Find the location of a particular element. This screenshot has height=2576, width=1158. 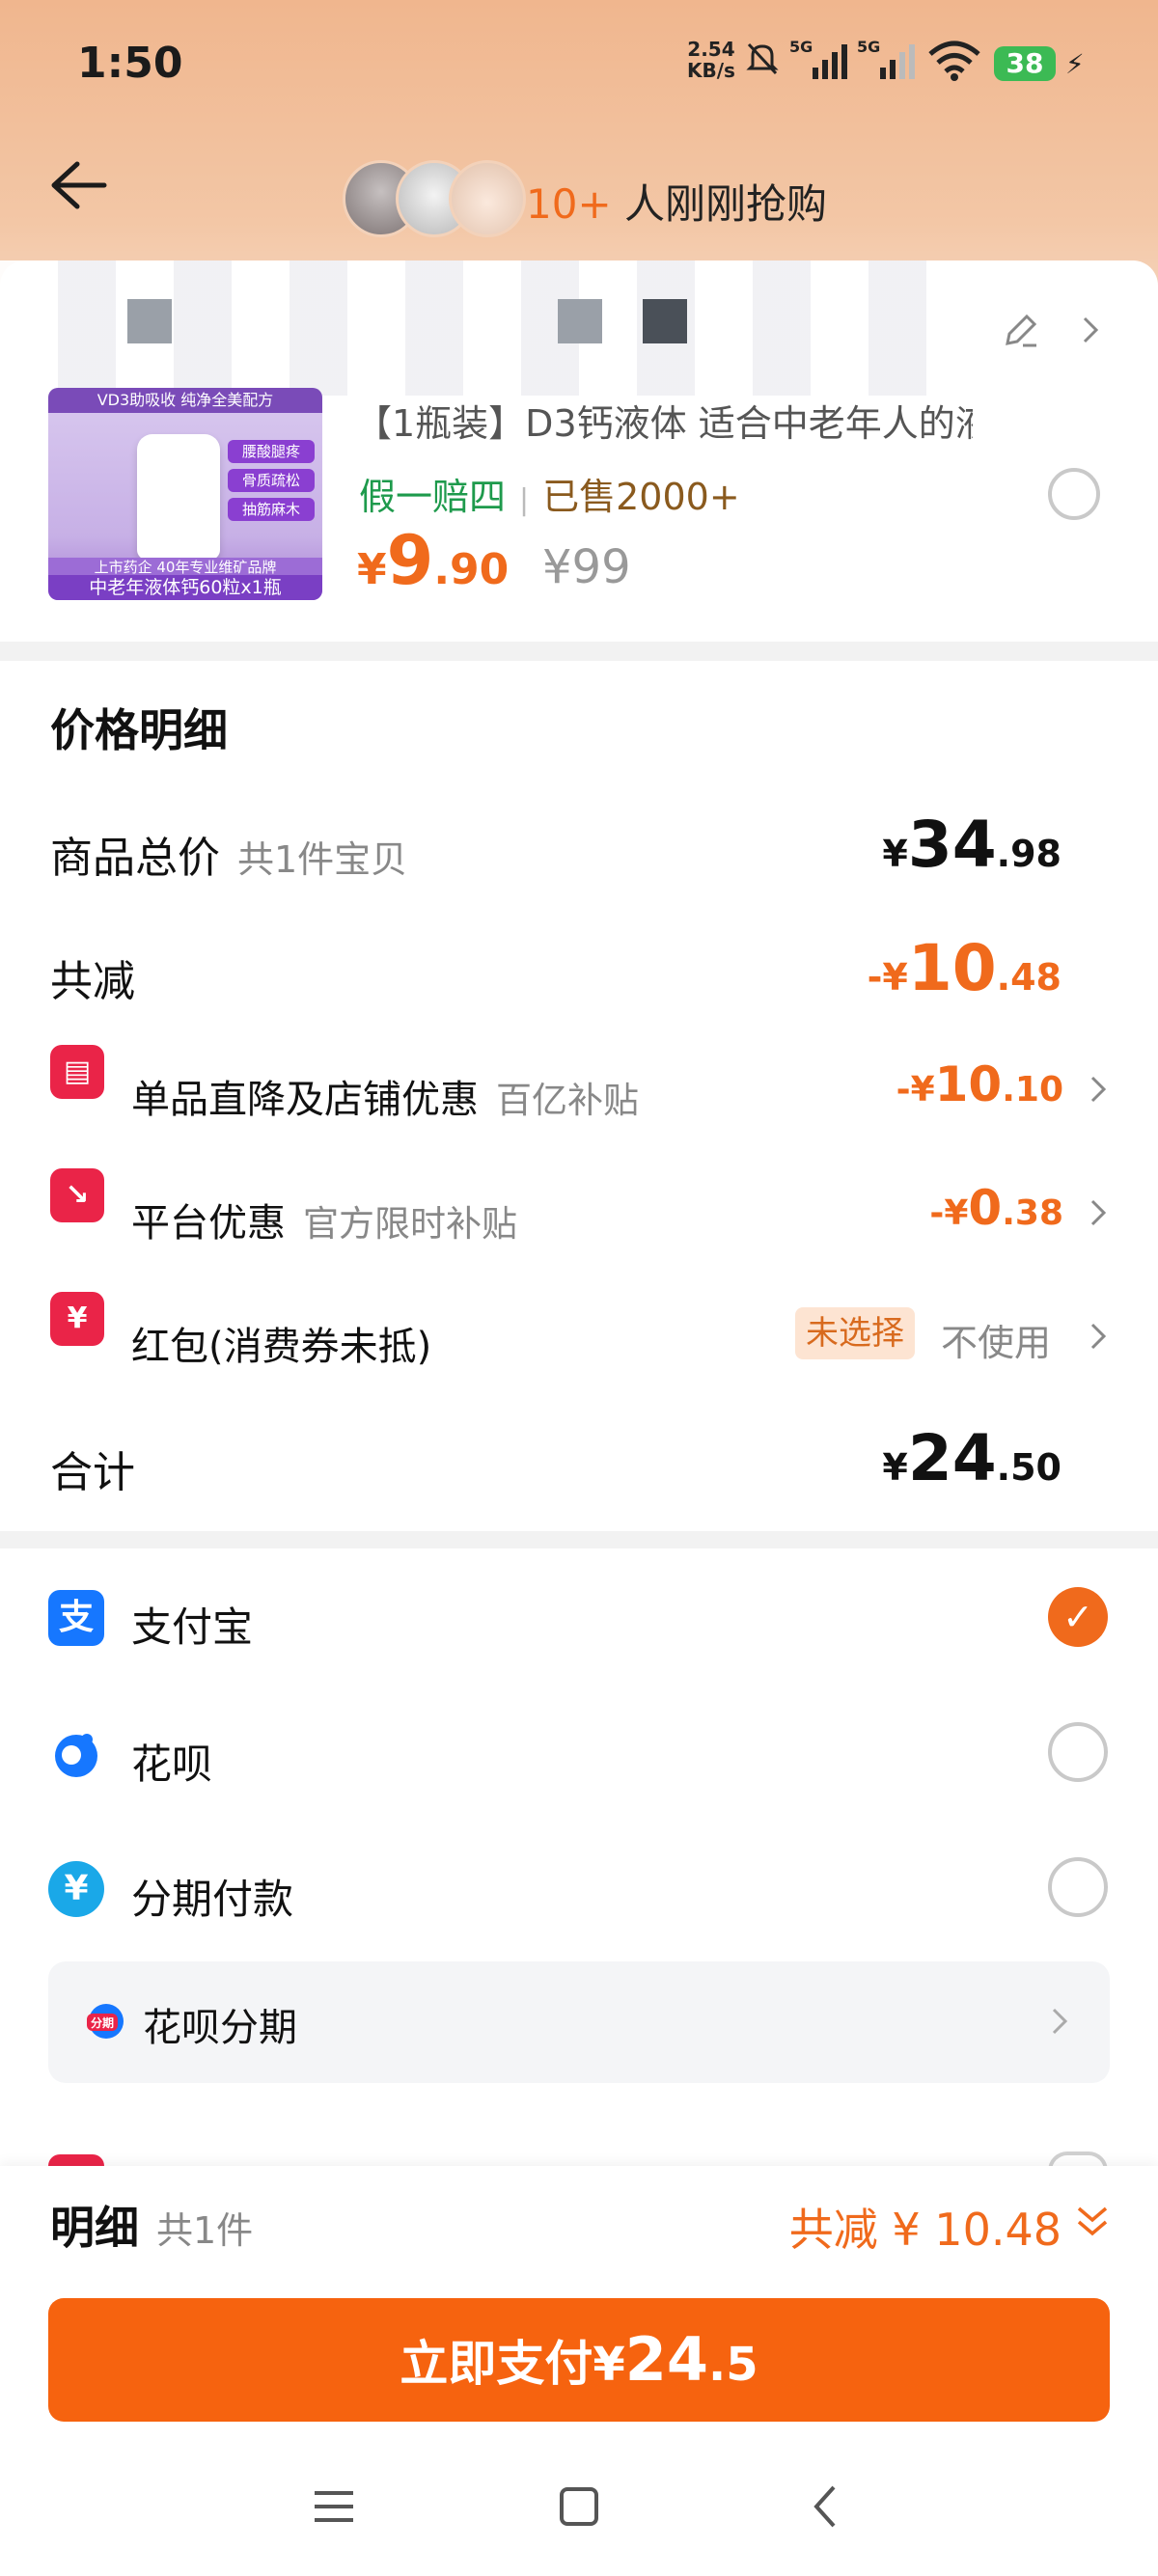

menu-icon is located at coordinates (334, 2506).